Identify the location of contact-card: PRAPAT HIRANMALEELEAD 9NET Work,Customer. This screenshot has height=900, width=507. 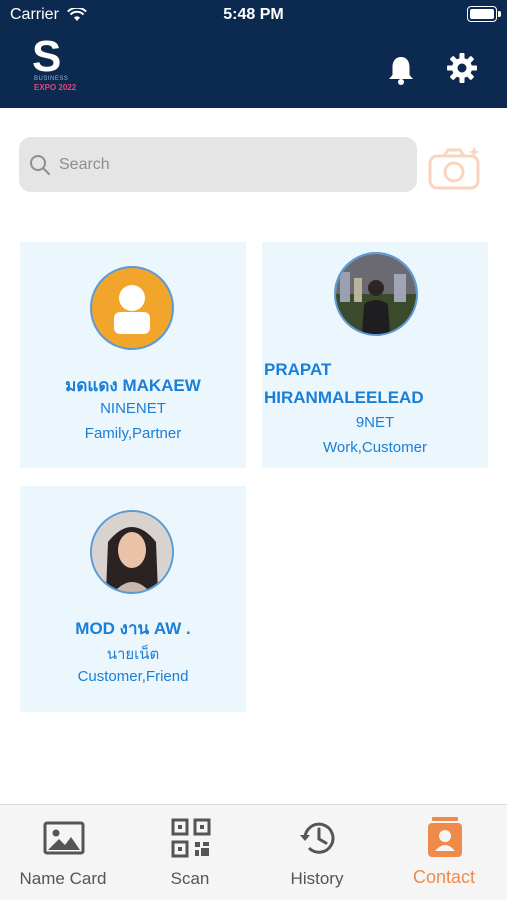
(375, 355).